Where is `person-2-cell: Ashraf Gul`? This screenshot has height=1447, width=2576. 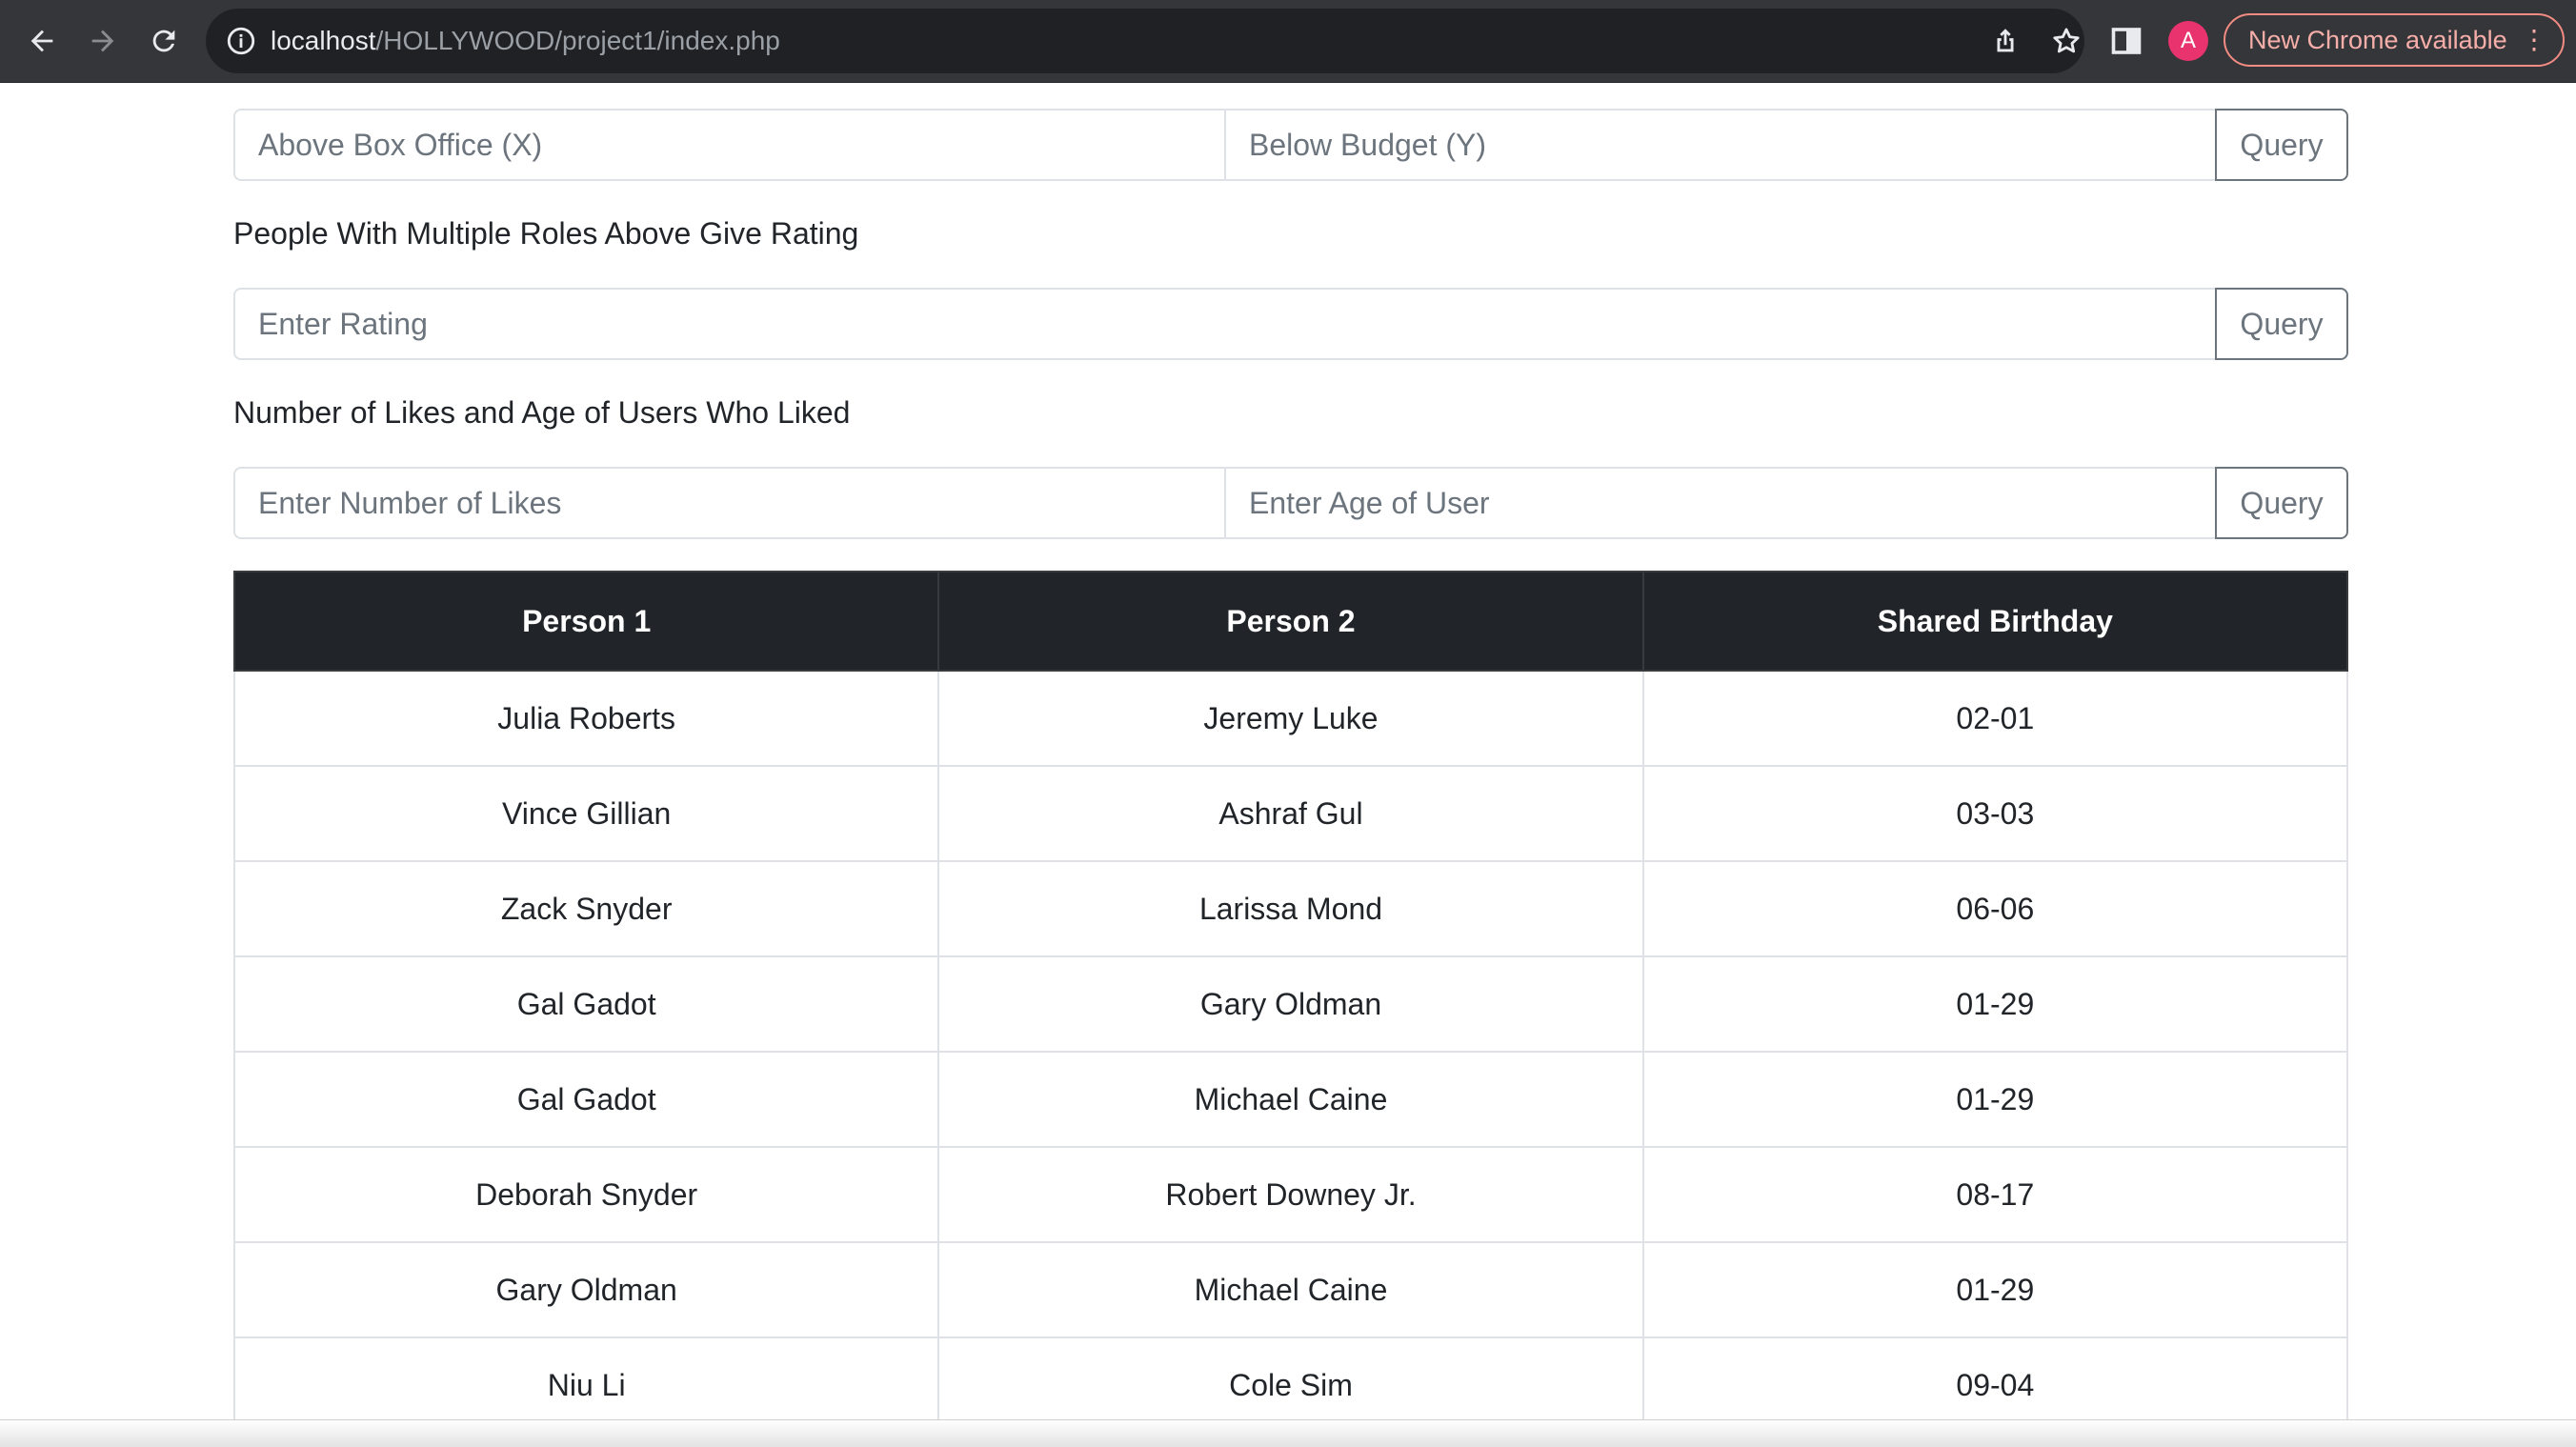
person-2-cell: Ashraf Gul is located at coordinates (1290, 813).